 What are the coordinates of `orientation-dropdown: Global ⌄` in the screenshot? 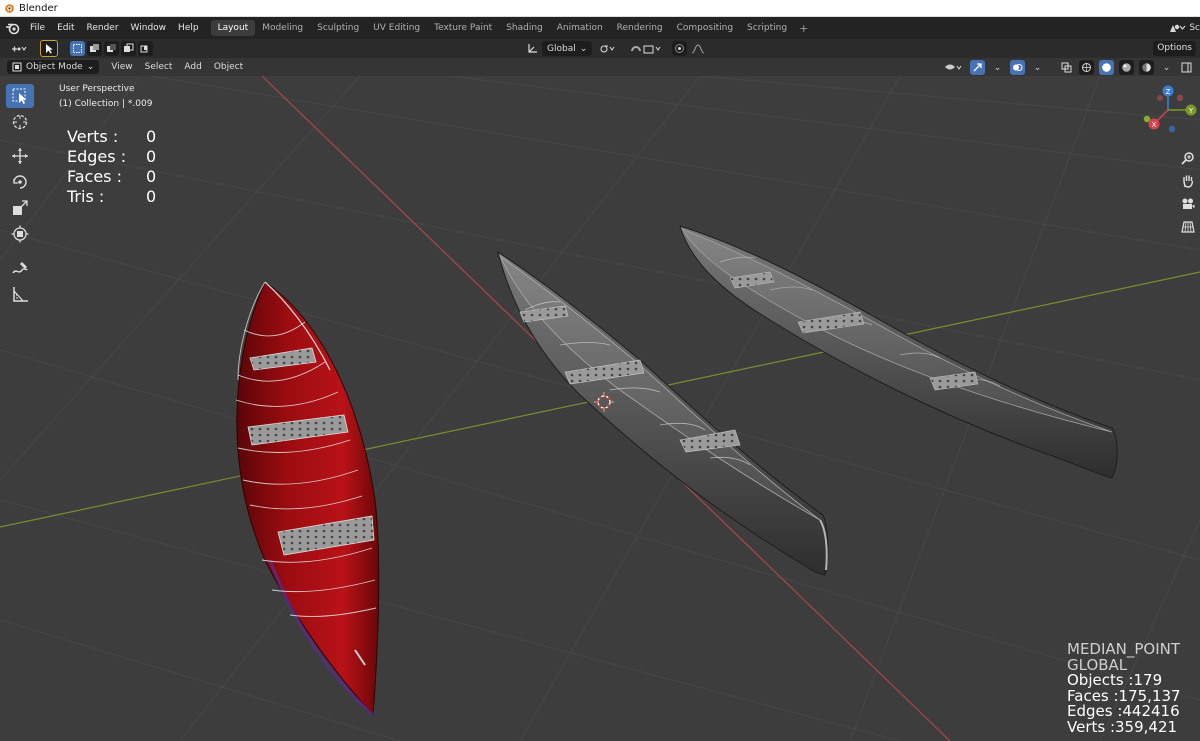 It's located at (567, 48).